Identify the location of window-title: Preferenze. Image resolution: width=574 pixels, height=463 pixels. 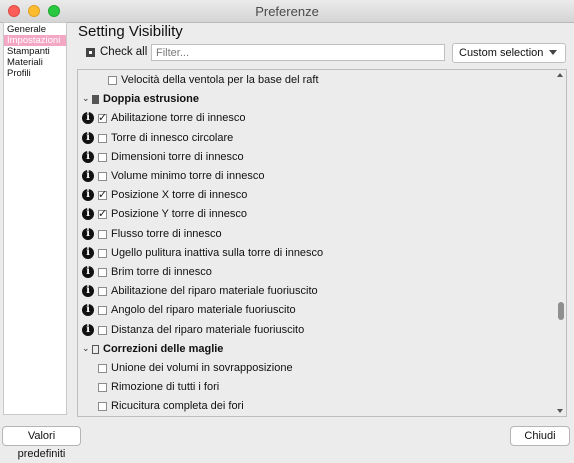
(287, 11).